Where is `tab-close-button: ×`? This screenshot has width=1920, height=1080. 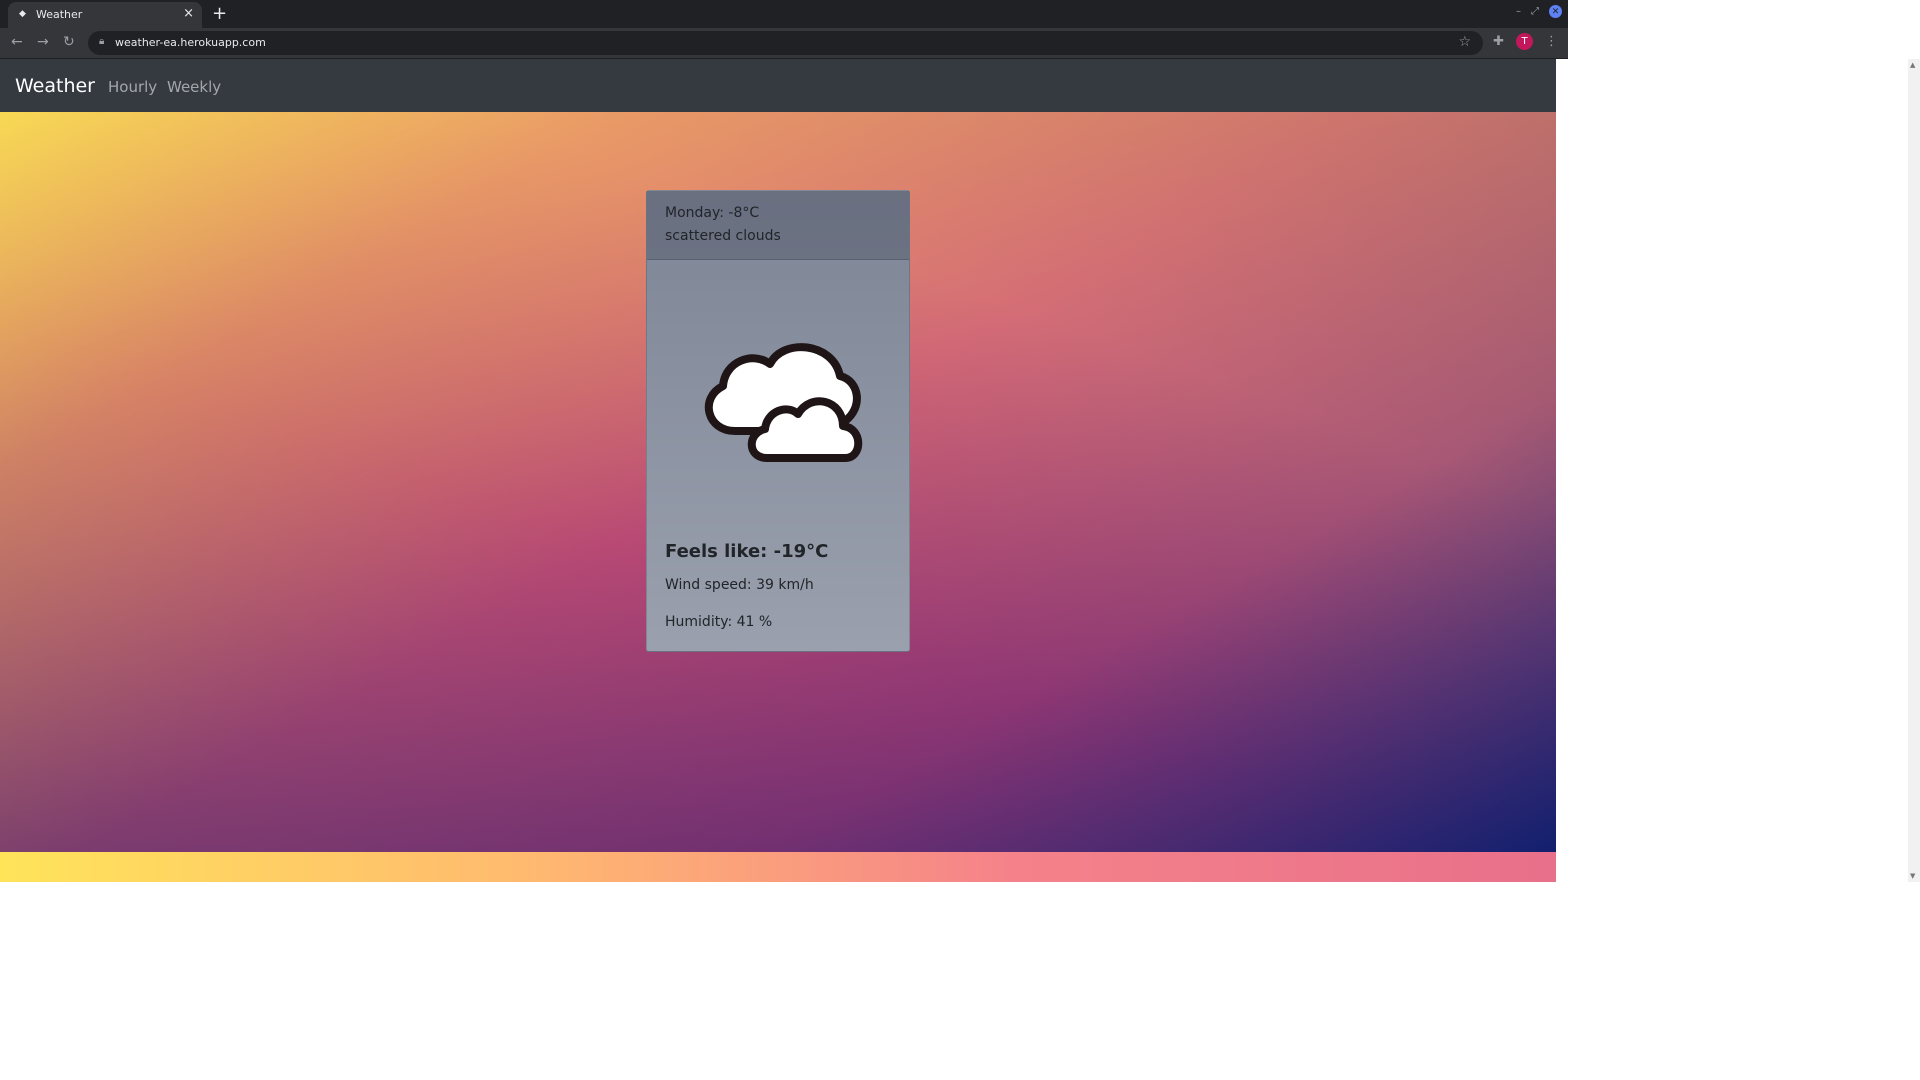 tab-close-button: × is located at coordinates (188, 13).